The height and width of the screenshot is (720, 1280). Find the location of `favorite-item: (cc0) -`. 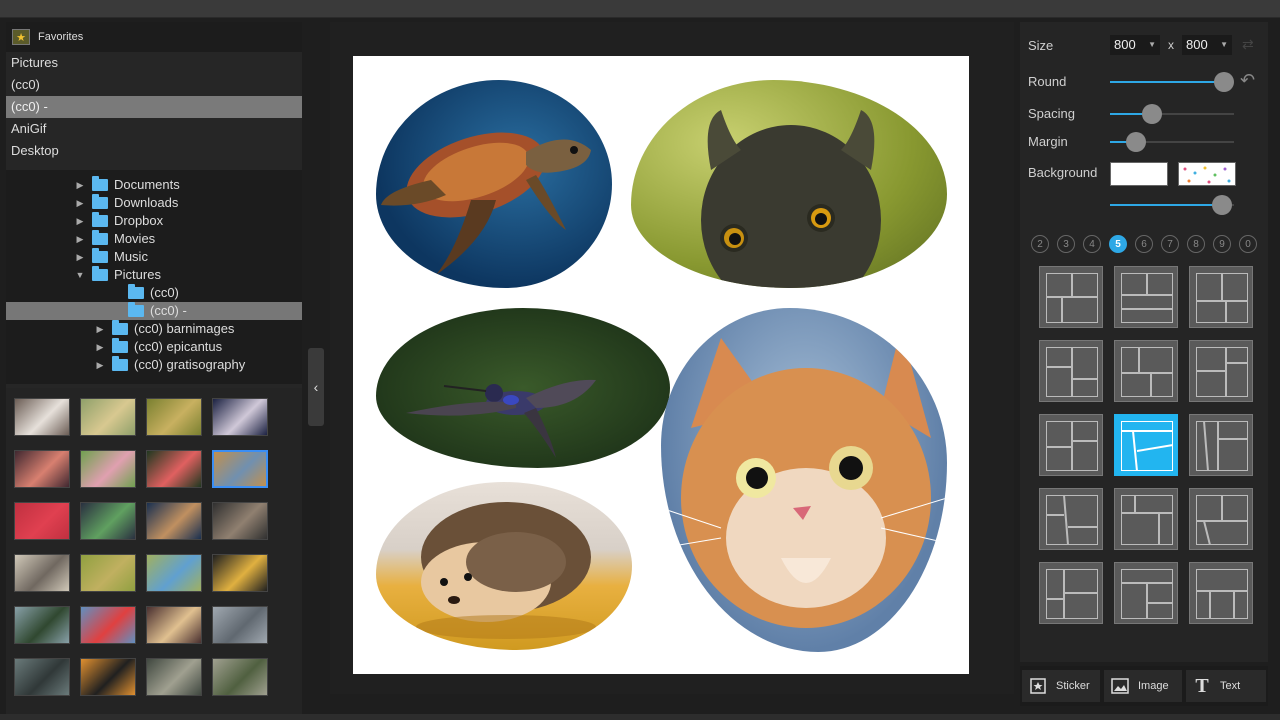

favorite-item: (cc0) - is located at coordinates (154, 107).